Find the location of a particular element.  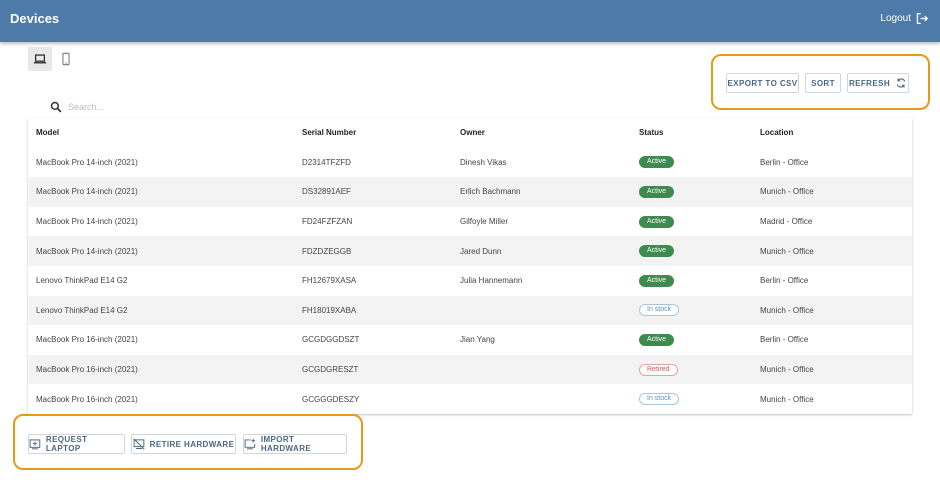

laptop-view-button is located at coordinates (40, 59).